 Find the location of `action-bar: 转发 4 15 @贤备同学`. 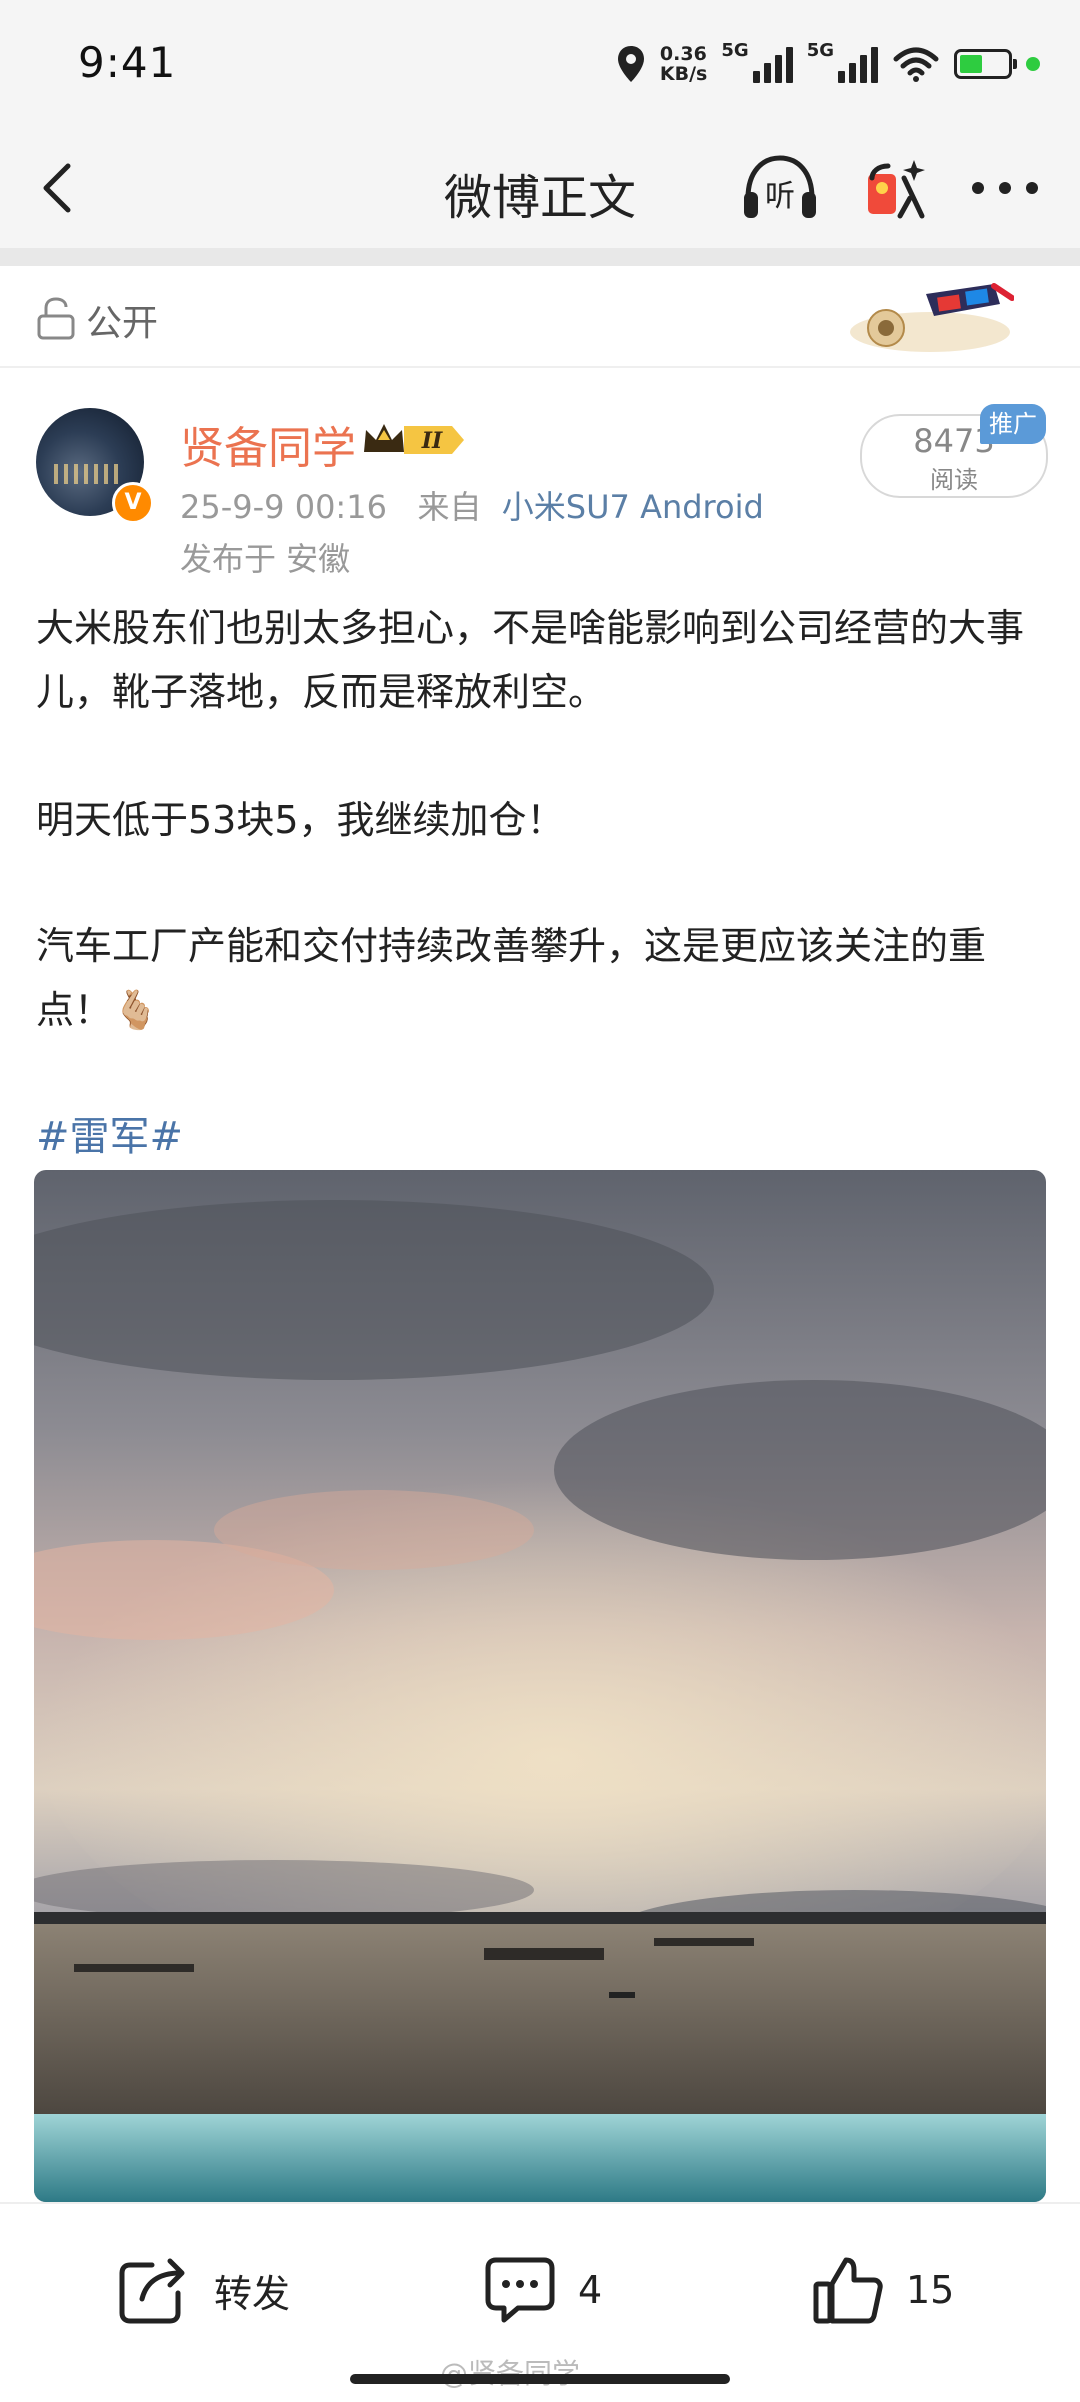

action-bar: 转发 4 15 @贤备同学 is located at coordinates (540, 2302).